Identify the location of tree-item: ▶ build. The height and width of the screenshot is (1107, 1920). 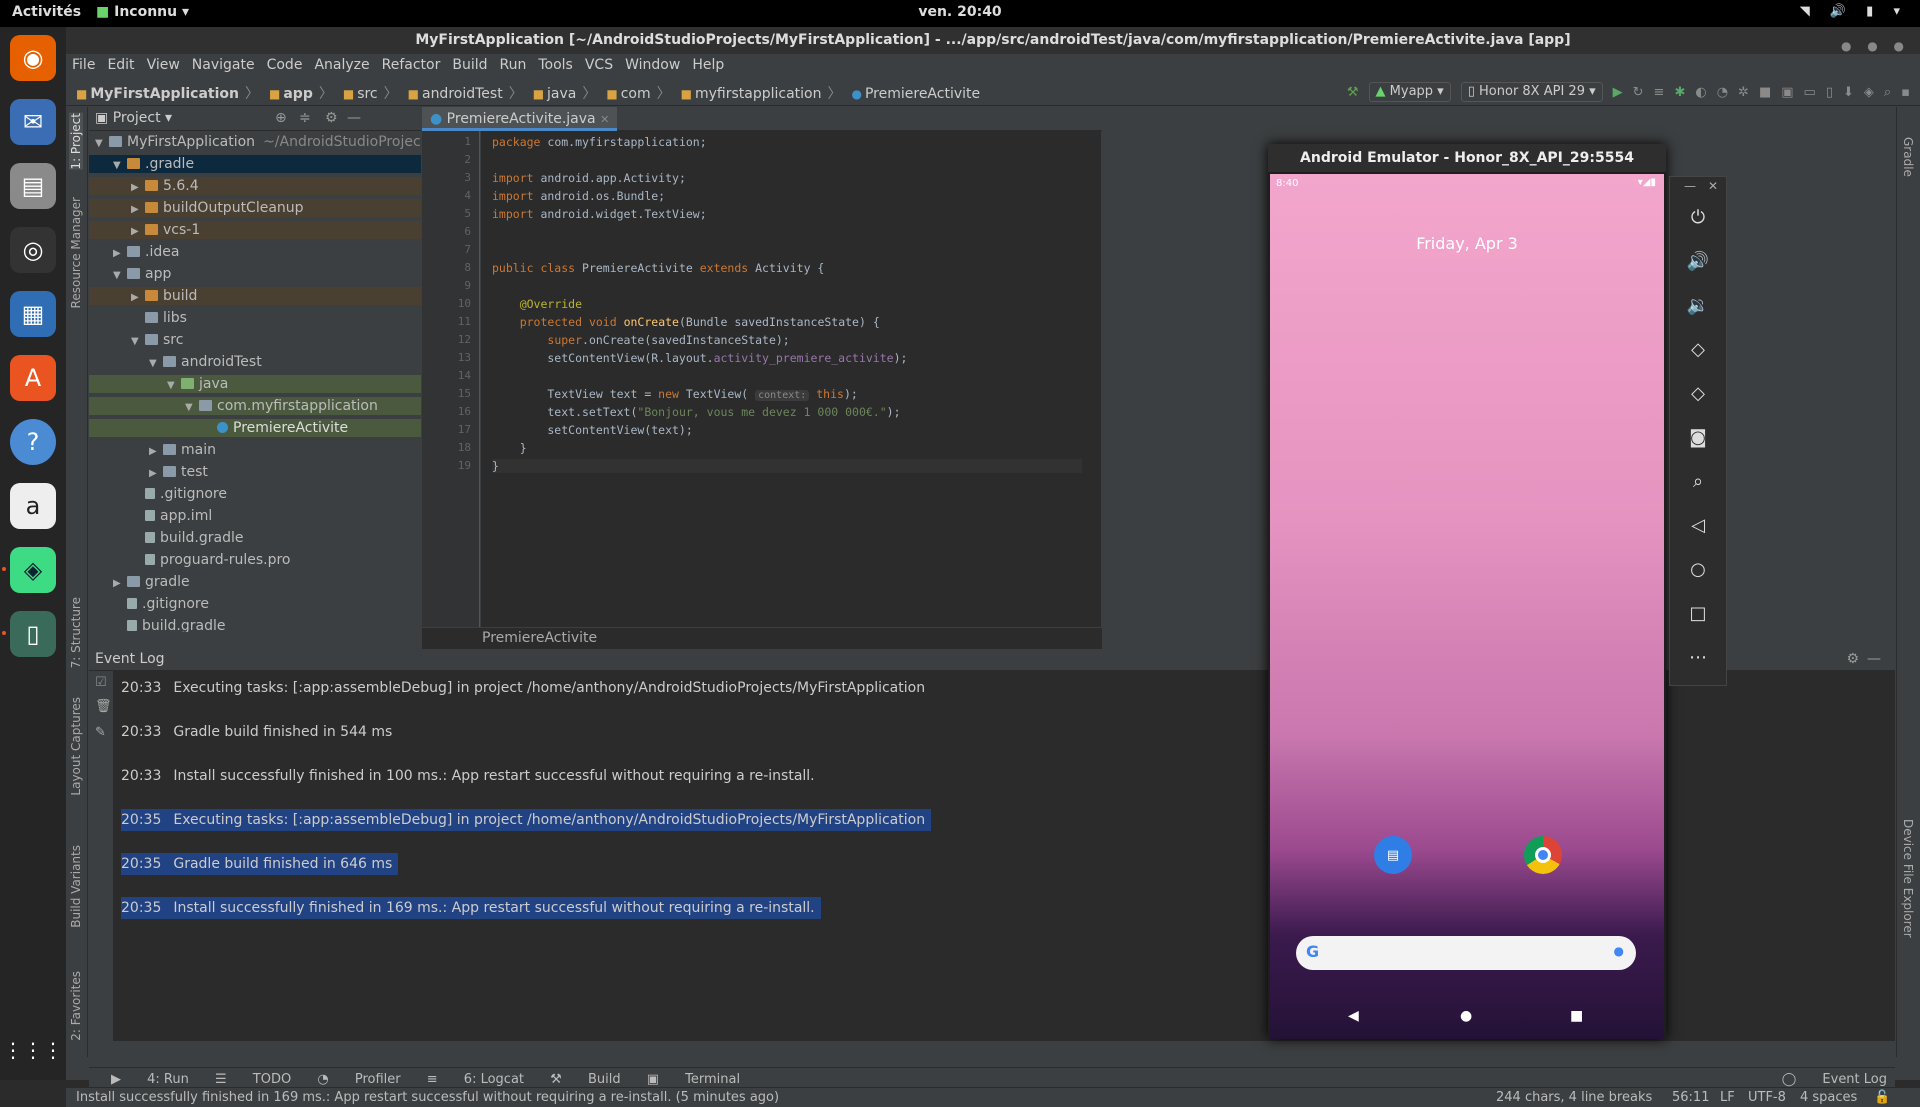
(255, 296).